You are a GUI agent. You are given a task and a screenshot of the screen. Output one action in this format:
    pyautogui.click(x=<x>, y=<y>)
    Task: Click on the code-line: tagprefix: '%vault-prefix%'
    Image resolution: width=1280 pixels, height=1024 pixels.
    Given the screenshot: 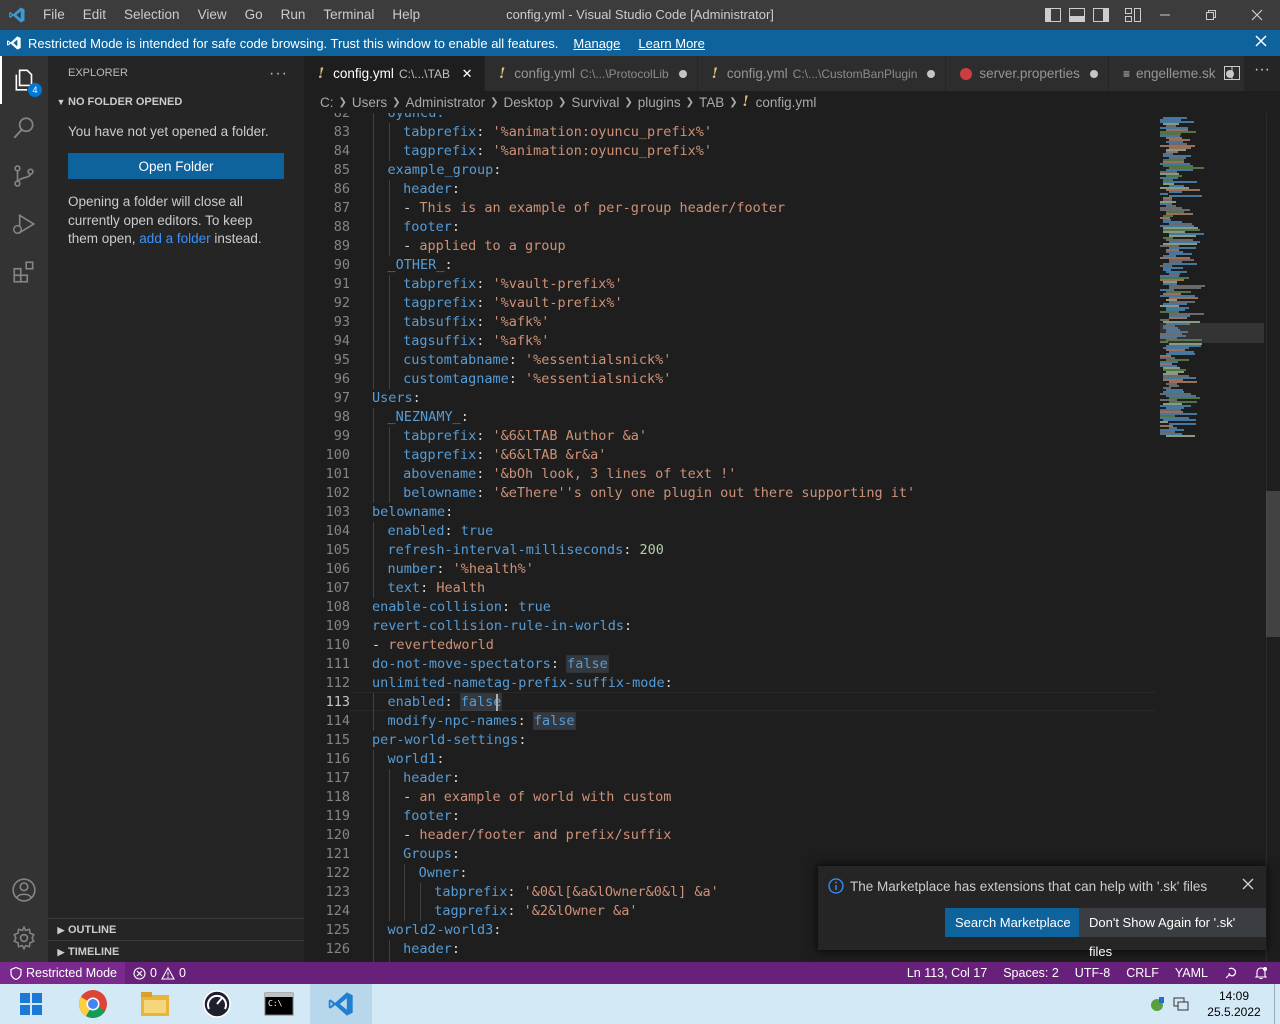 What is the action you would take?
    pyautogui.click(x=512, y=303)
    